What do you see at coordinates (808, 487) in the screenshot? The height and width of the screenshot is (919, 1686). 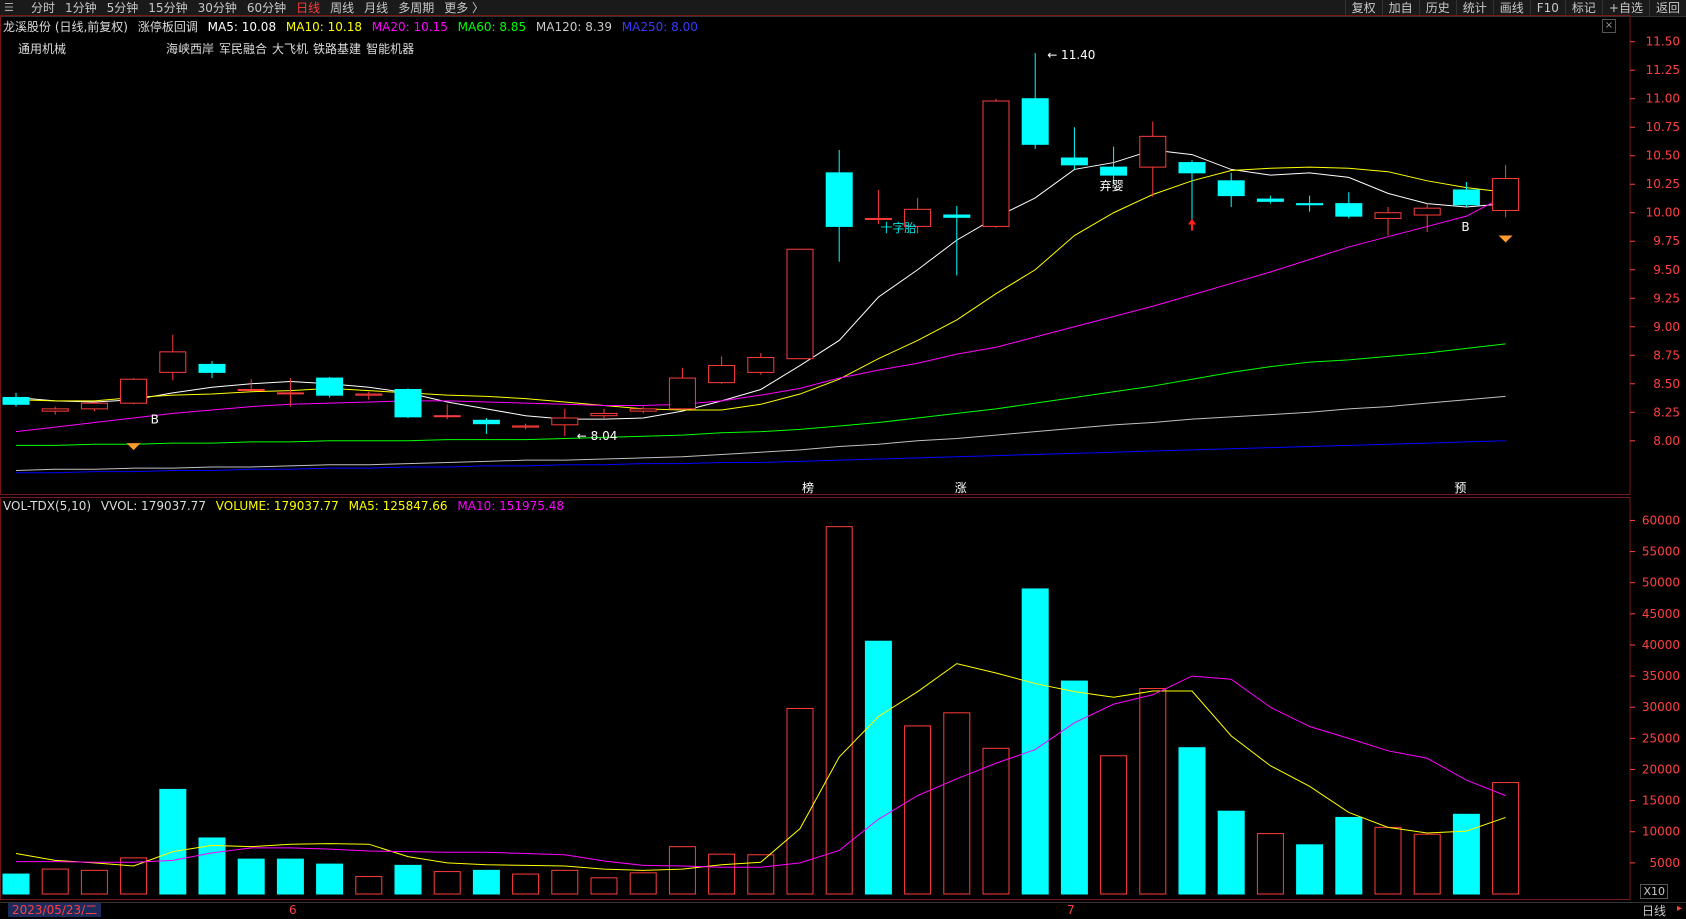 I see `event-bang: 榜` at bounding box center [808, 487].